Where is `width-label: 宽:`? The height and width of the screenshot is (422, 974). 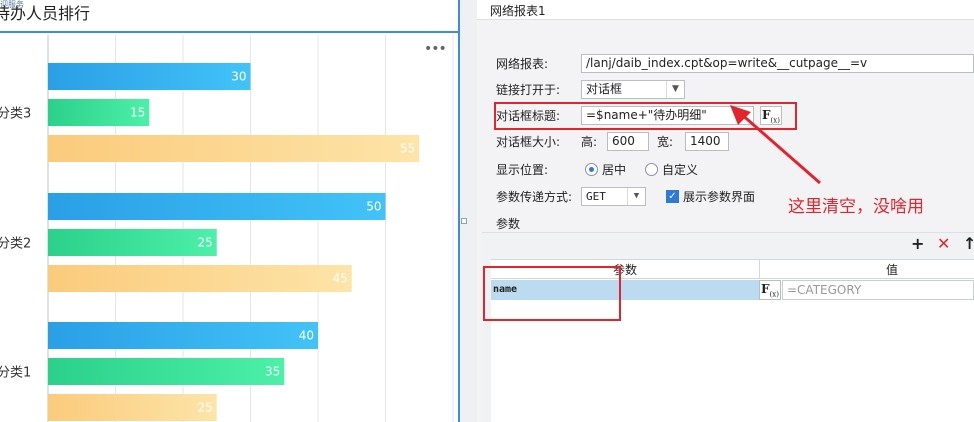
width-label: 宽: is located at coordinates (665, 142).